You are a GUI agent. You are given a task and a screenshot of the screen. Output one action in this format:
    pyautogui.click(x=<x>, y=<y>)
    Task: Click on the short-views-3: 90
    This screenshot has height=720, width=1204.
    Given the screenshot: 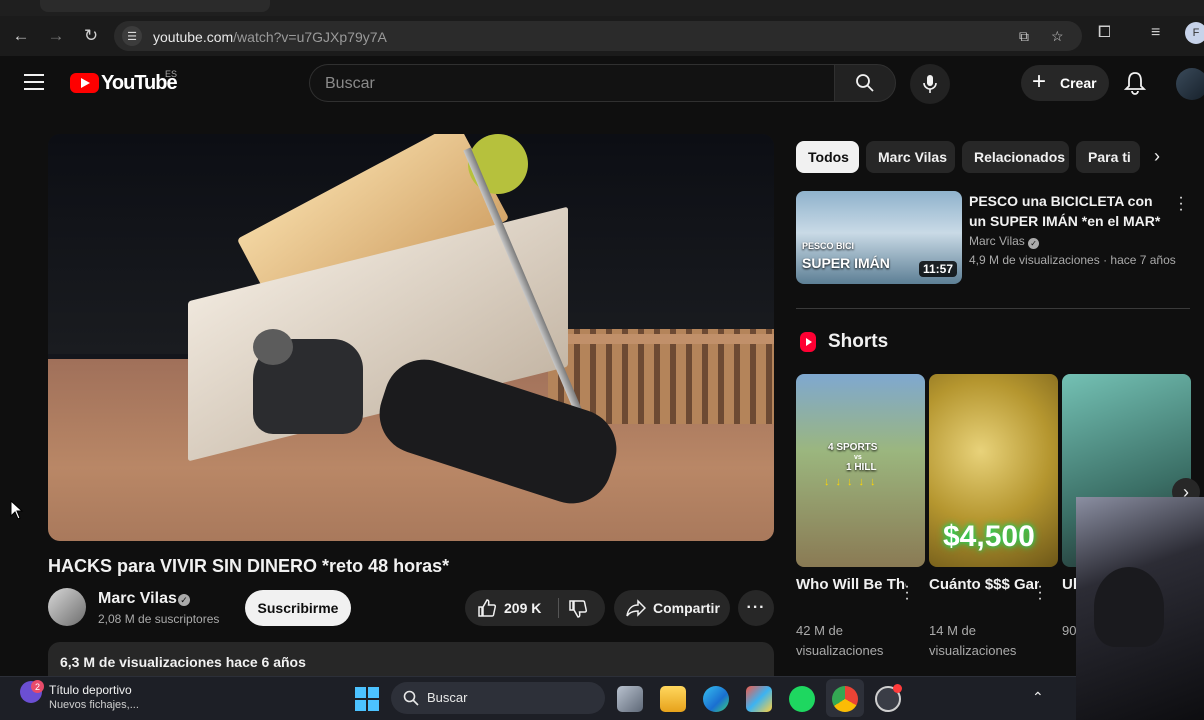 What is the action you would take?
    pyautogui.click(x=1069, y=630)
    